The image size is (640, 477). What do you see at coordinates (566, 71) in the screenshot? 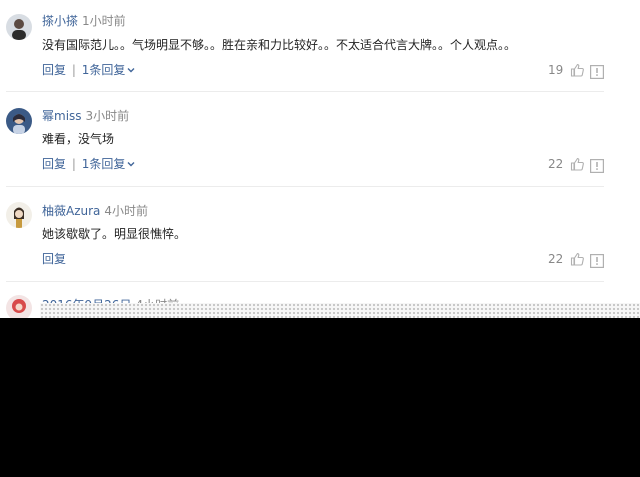
I see `like-button: 19` at bounding box center [566, 71].